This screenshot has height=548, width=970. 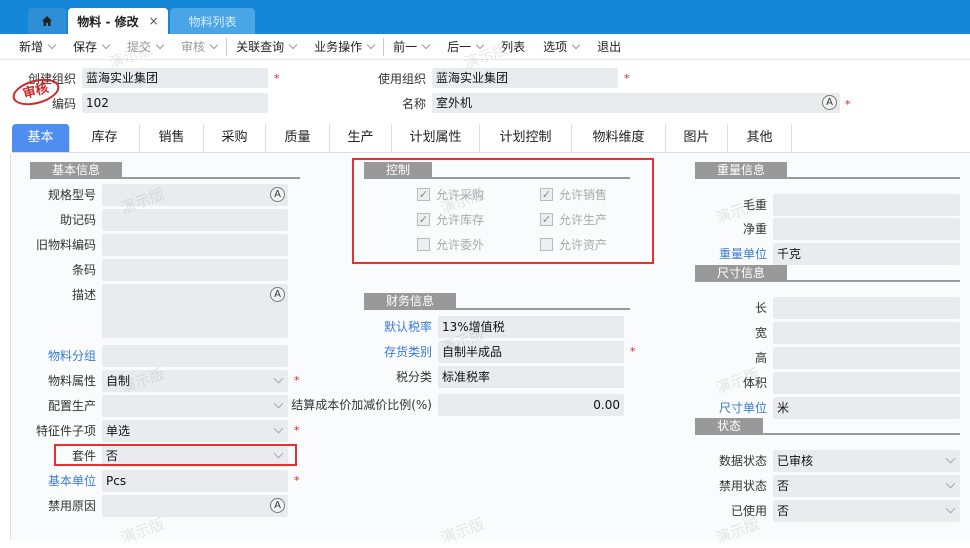 I want to click on name-field: 室外机 A, so click(x=636, y=103).